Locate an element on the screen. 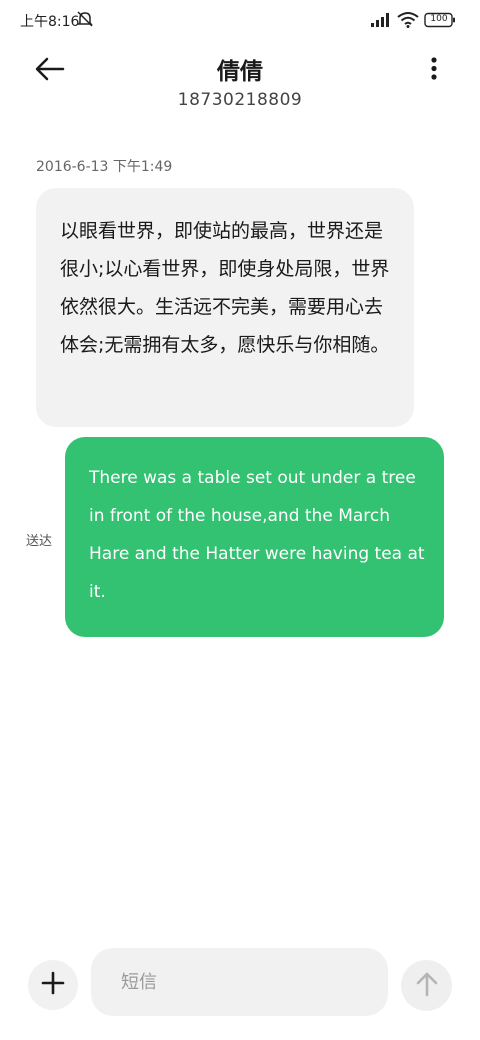 Image resolution: width=480 pixels, height=1040 pixels. status-time: 上午8:16 is located at coordinates (50, 22).